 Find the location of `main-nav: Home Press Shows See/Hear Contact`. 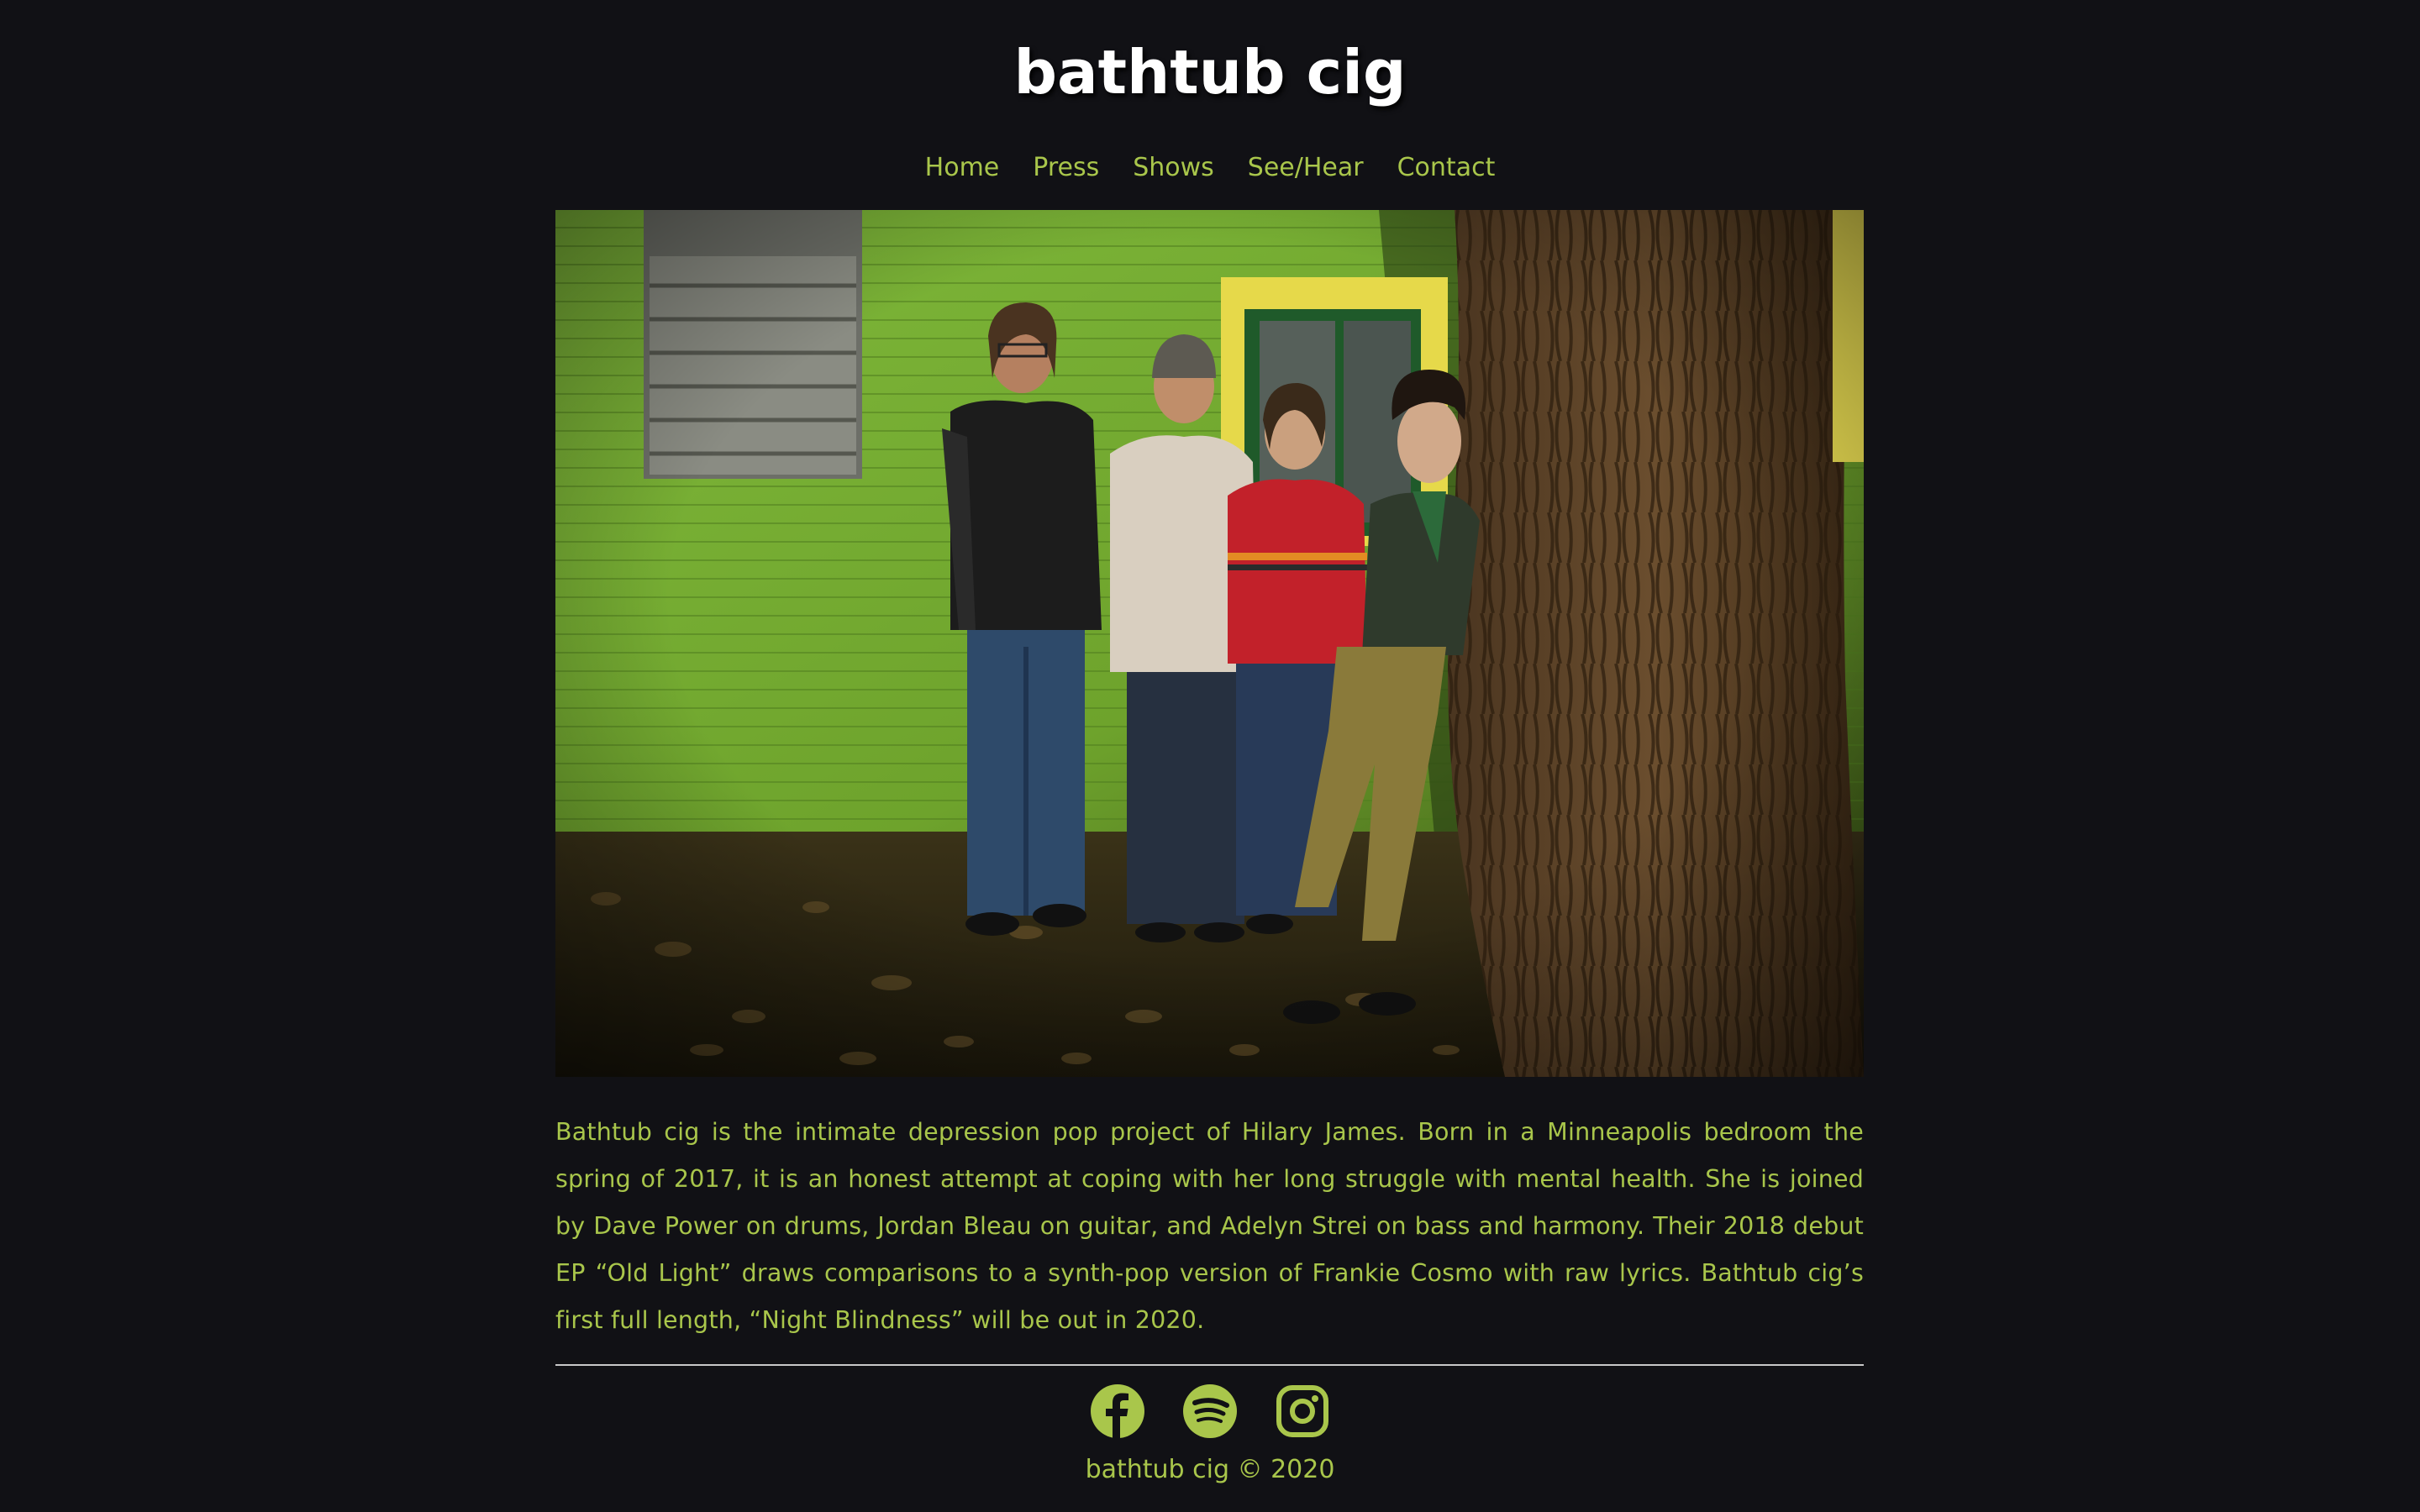

main-nav: Home Press Shows See/Hear Contact is located at coordinates (1210, 168).